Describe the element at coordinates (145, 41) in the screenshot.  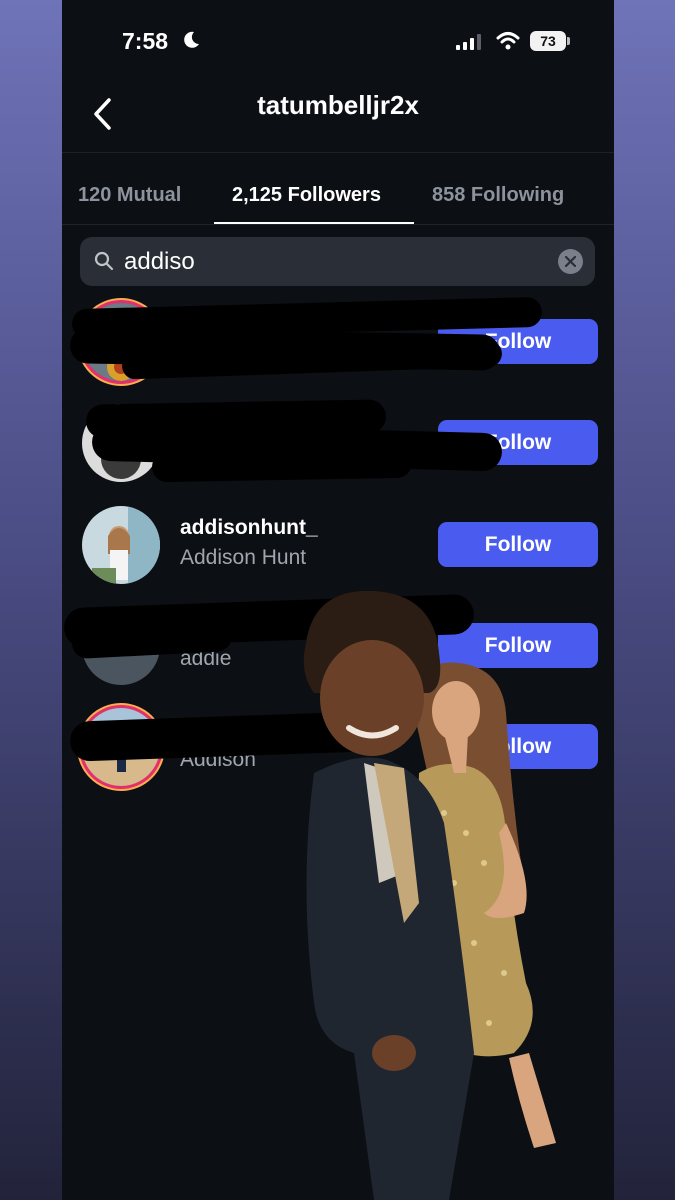
I see `status-time: 7:58` at that location.